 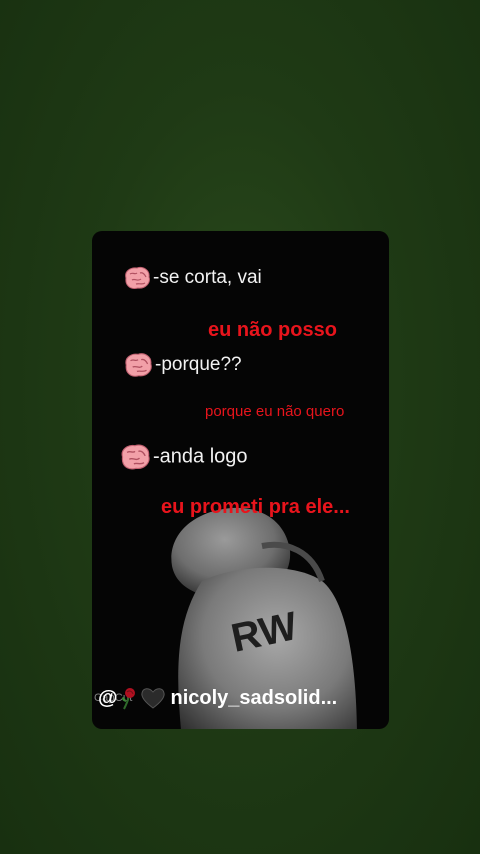 What do you see at coordinates (128, 699) in the screenshot?
I see `wilted-rose-icon` at bounding box center [128, 699].